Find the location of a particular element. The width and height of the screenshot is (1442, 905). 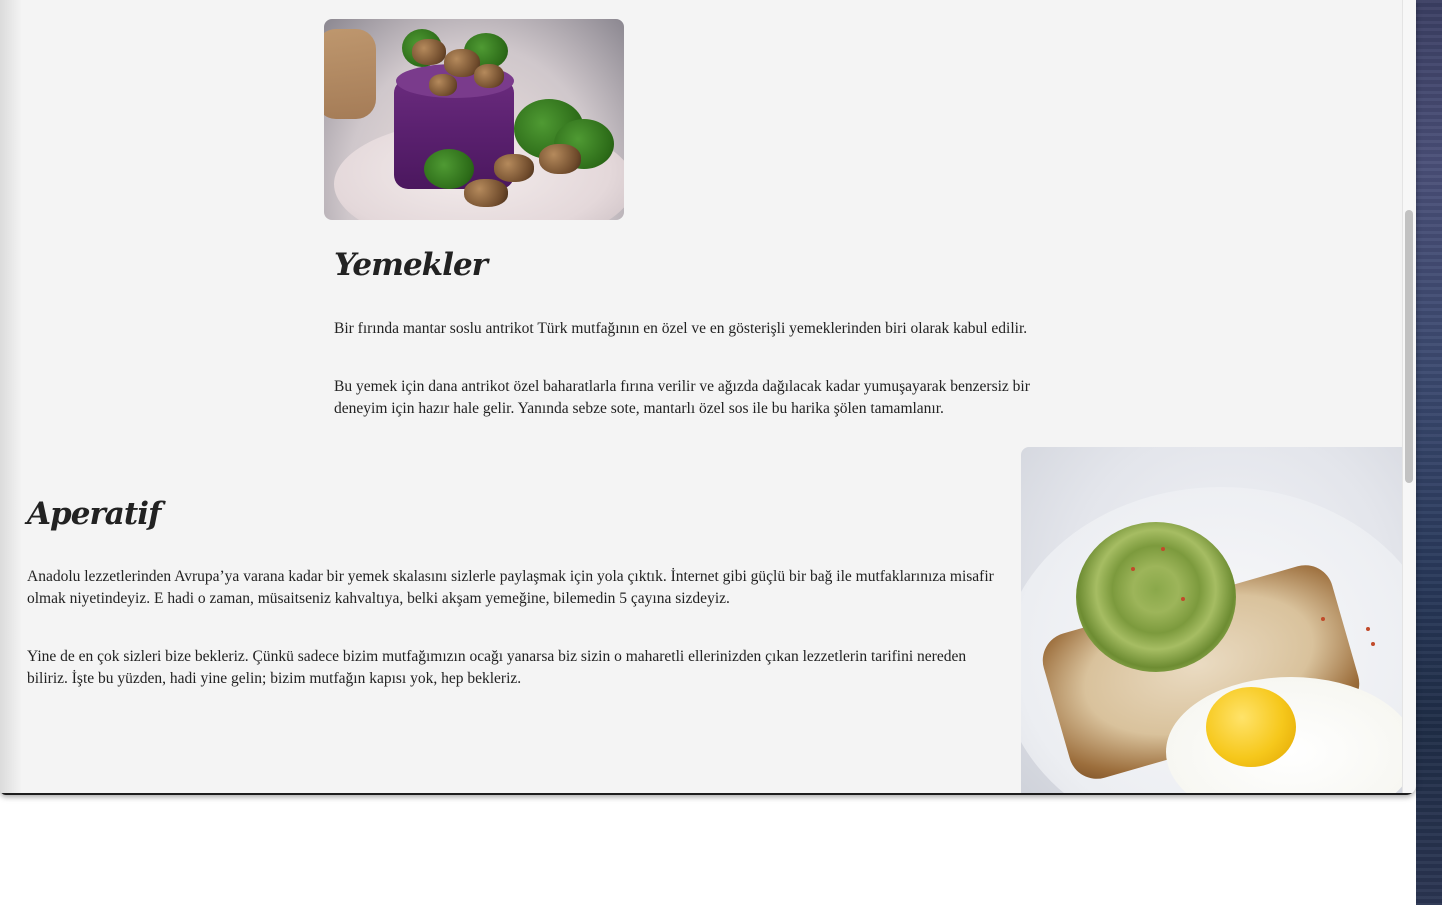

avocado-rose is located at coordinates (1156, 597).